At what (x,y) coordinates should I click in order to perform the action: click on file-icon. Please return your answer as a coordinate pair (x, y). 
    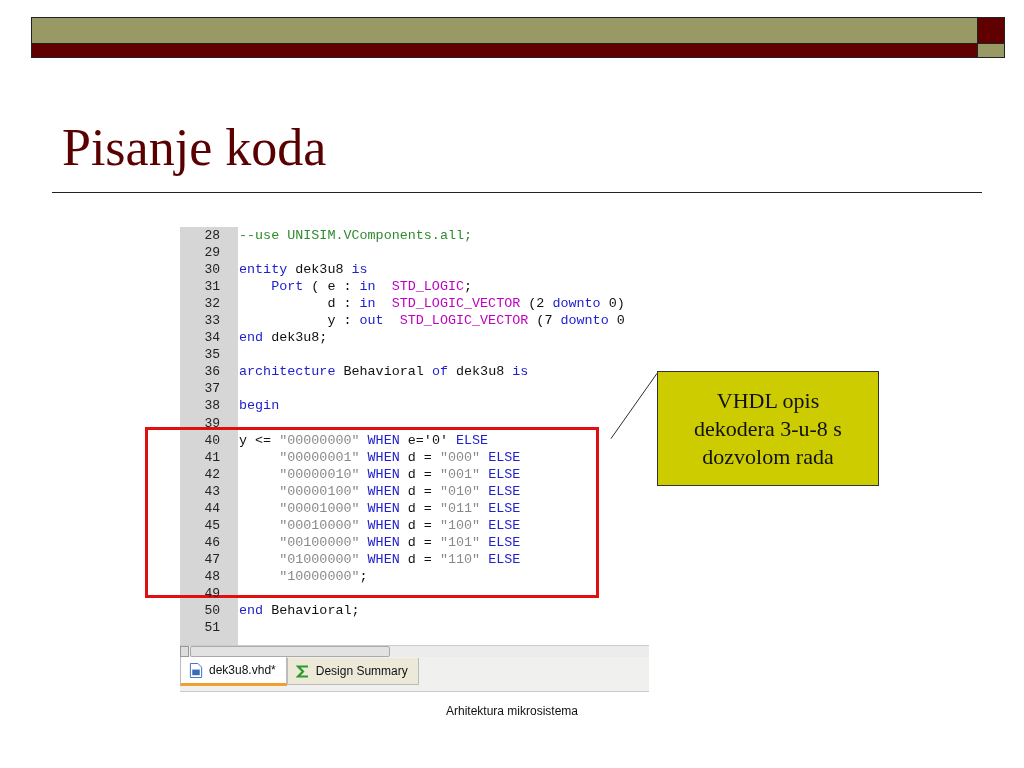
    Looking at the image, I should click on (196, 670).